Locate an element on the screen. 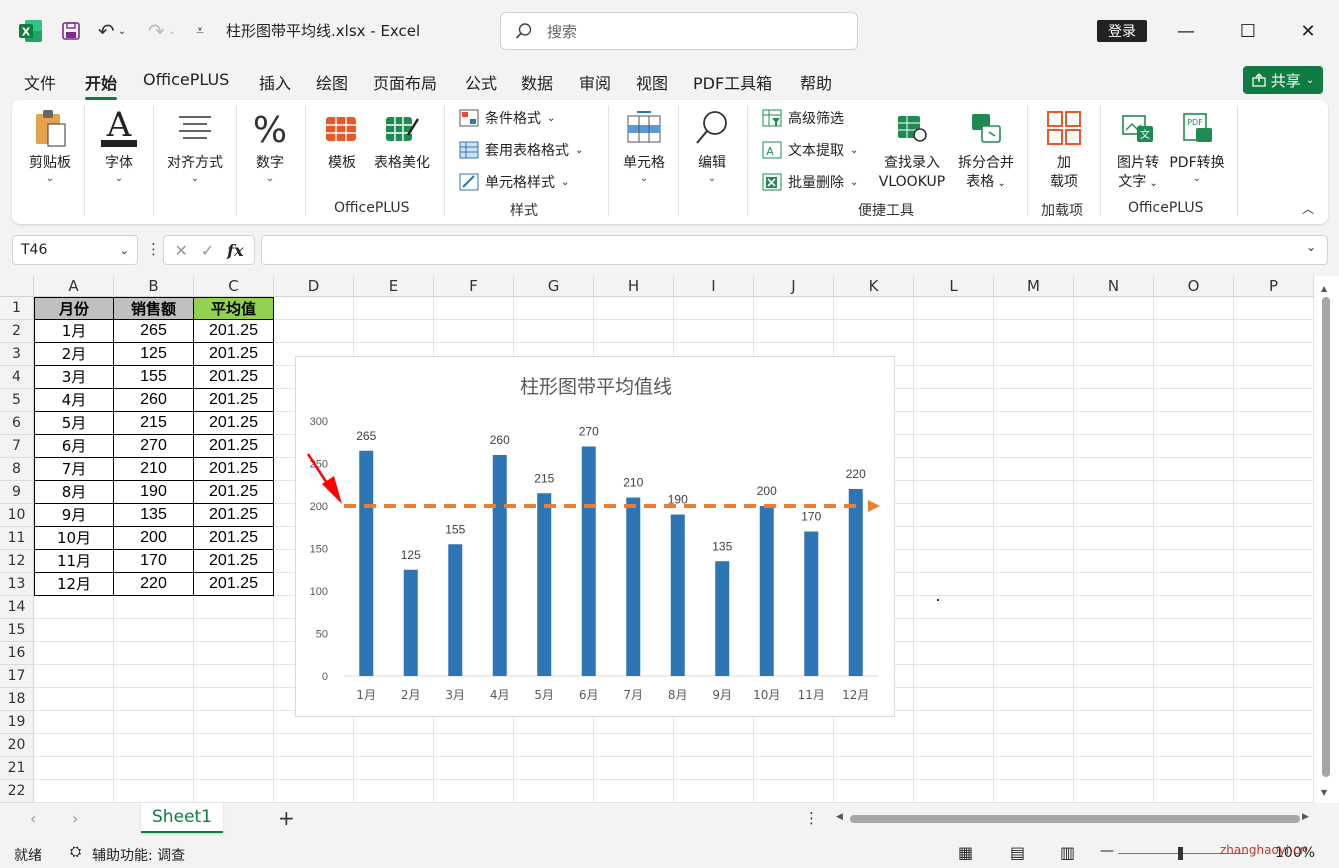 This screenshot has width=1339, height=868. table-cell: 6月 is located at coordinates (74, 446).